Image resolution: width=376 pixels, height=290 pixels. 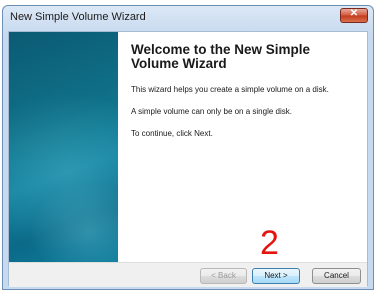 I want to click on title-bar: New Simple Volume Wizard ✕, so click(x=188, y=19).